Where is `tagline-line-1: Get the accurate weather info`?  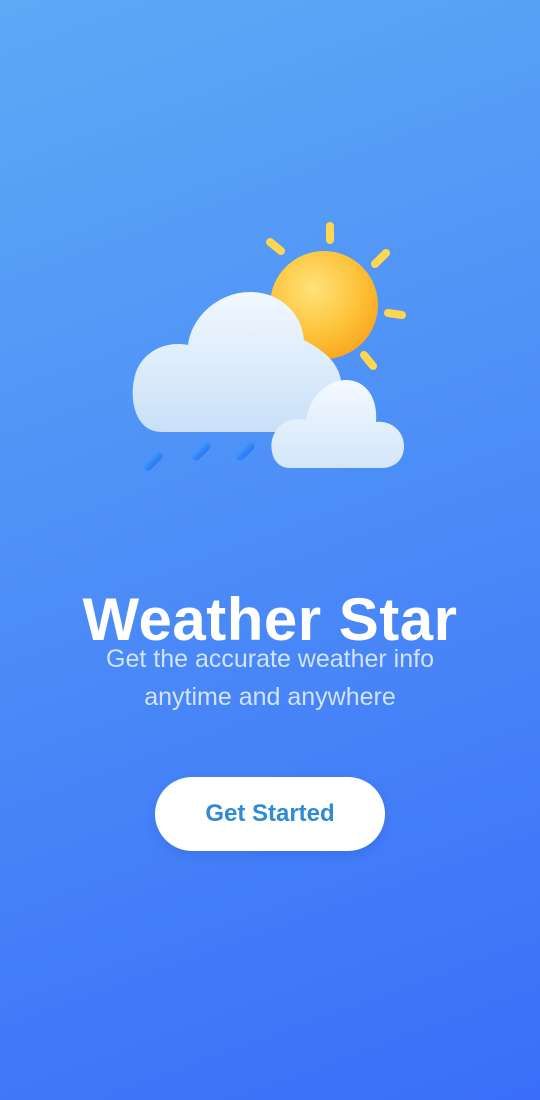 tagline-line-1: Get the accurate weather info is located at coordinates (270, 659).